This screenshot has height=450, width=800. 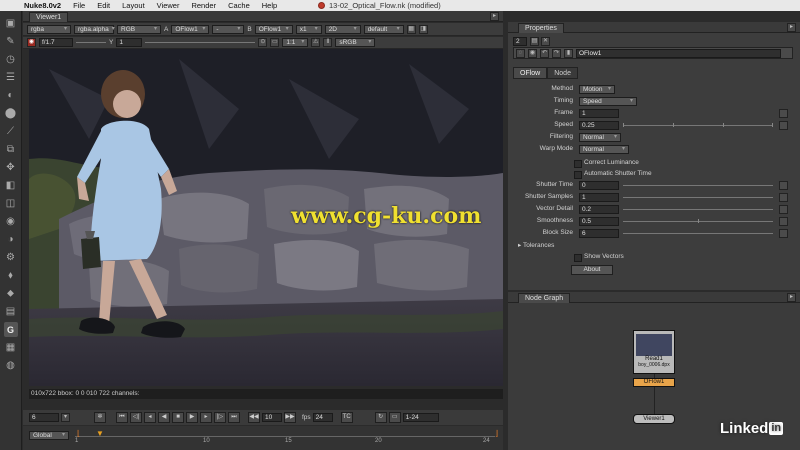 I want to click on toolsets-tool-icon: ⬧, so click(x=11, y=275).